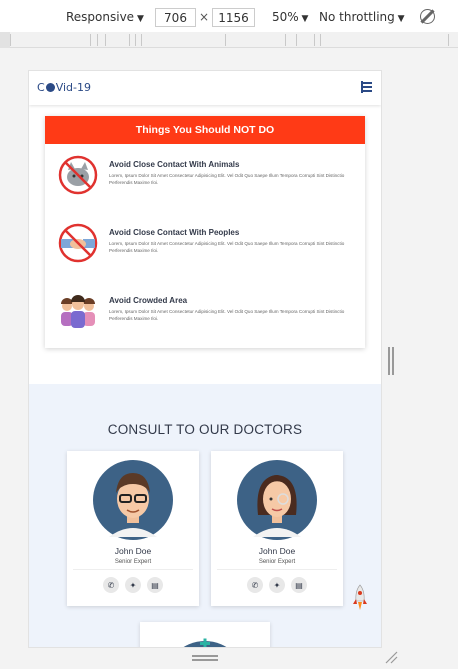  What do you see at coordinates (205, 130) in the screenshot?
I see `card-title: Things You Should NOT DO` at bounding box center [205, 130].